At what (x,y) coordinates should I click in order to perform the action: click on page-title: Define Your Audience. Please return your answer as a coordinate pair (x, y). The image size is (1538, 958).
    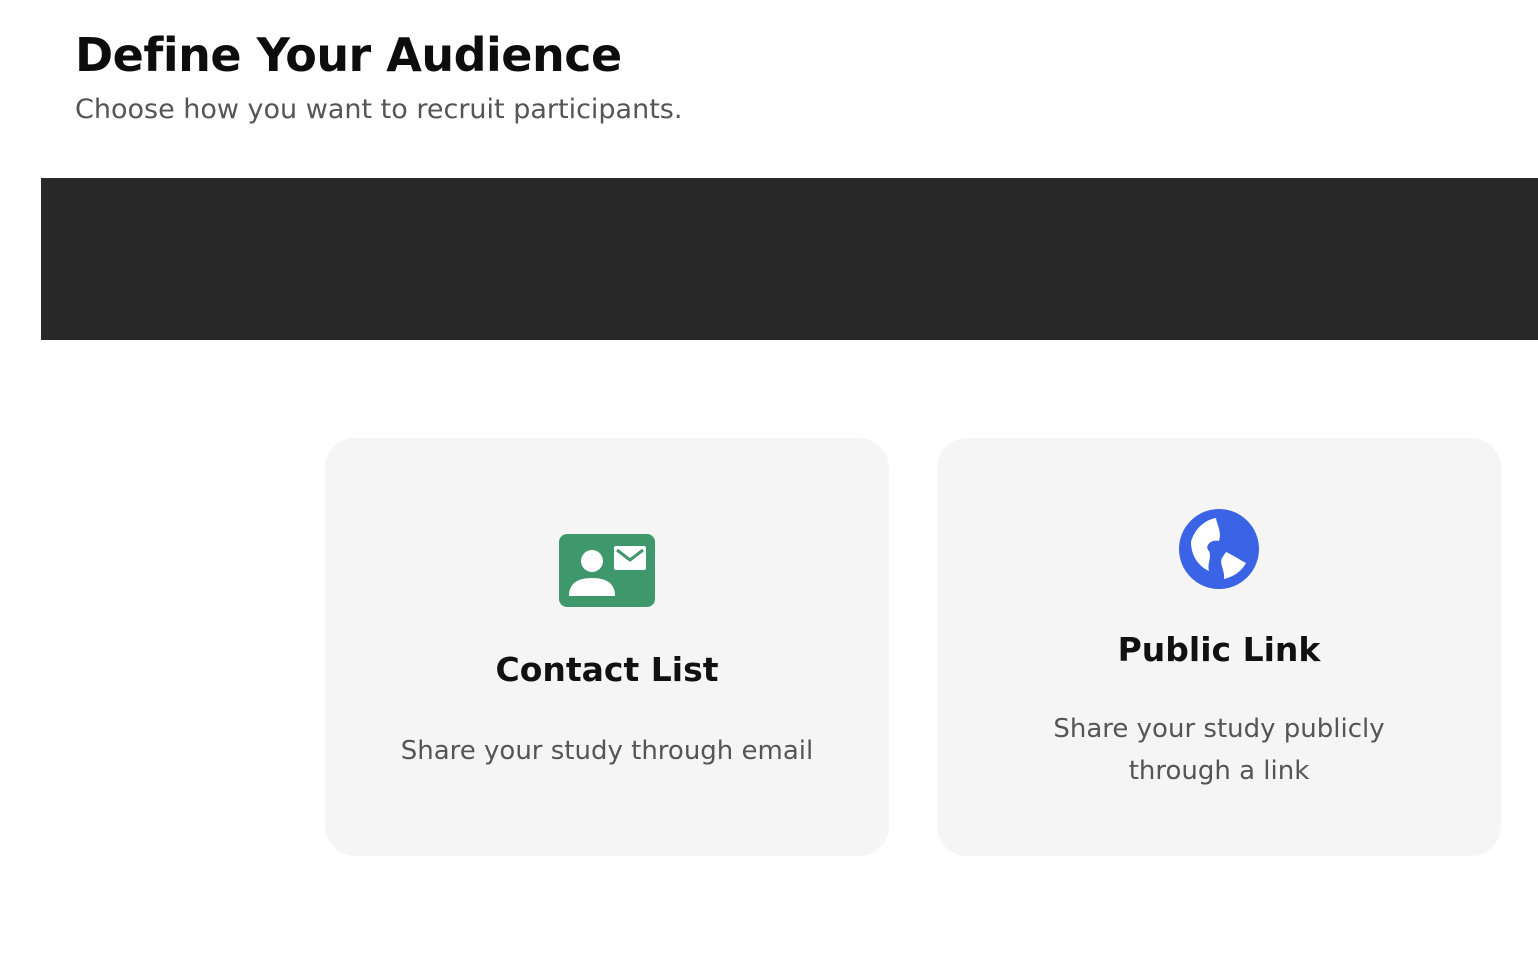
    Looking at the image, I should click on (348, 55).